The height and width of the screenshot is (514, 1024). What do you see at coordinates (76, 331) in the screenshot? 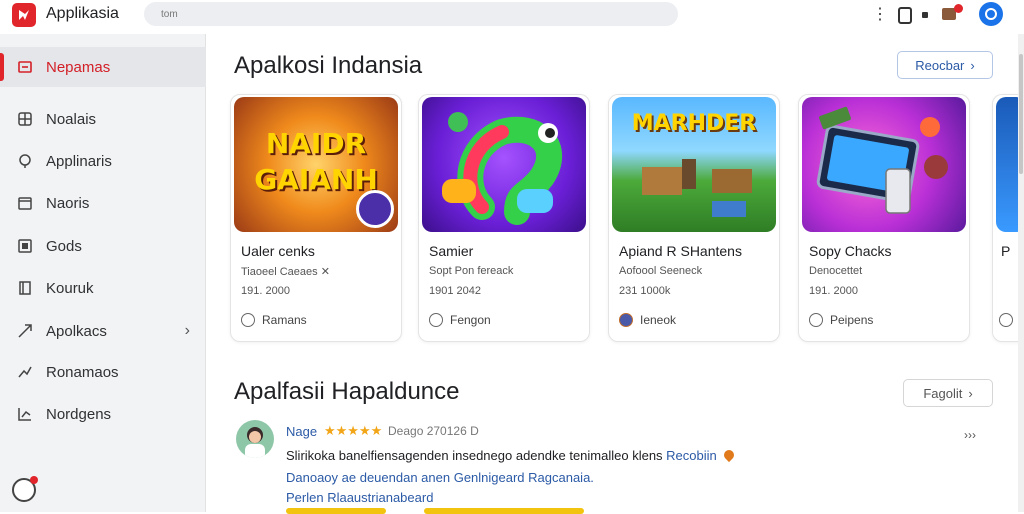
I see `sidebar-item-label: Apolkacs` at bounding box center [76, 331].